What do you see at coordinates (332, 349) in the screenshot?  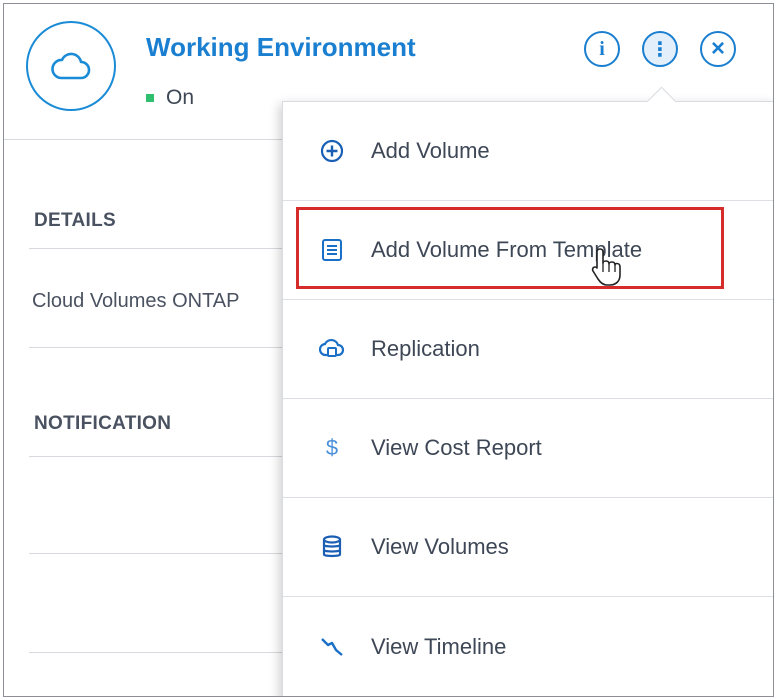 I see `replication-icon` at bounding box center [332, 349].